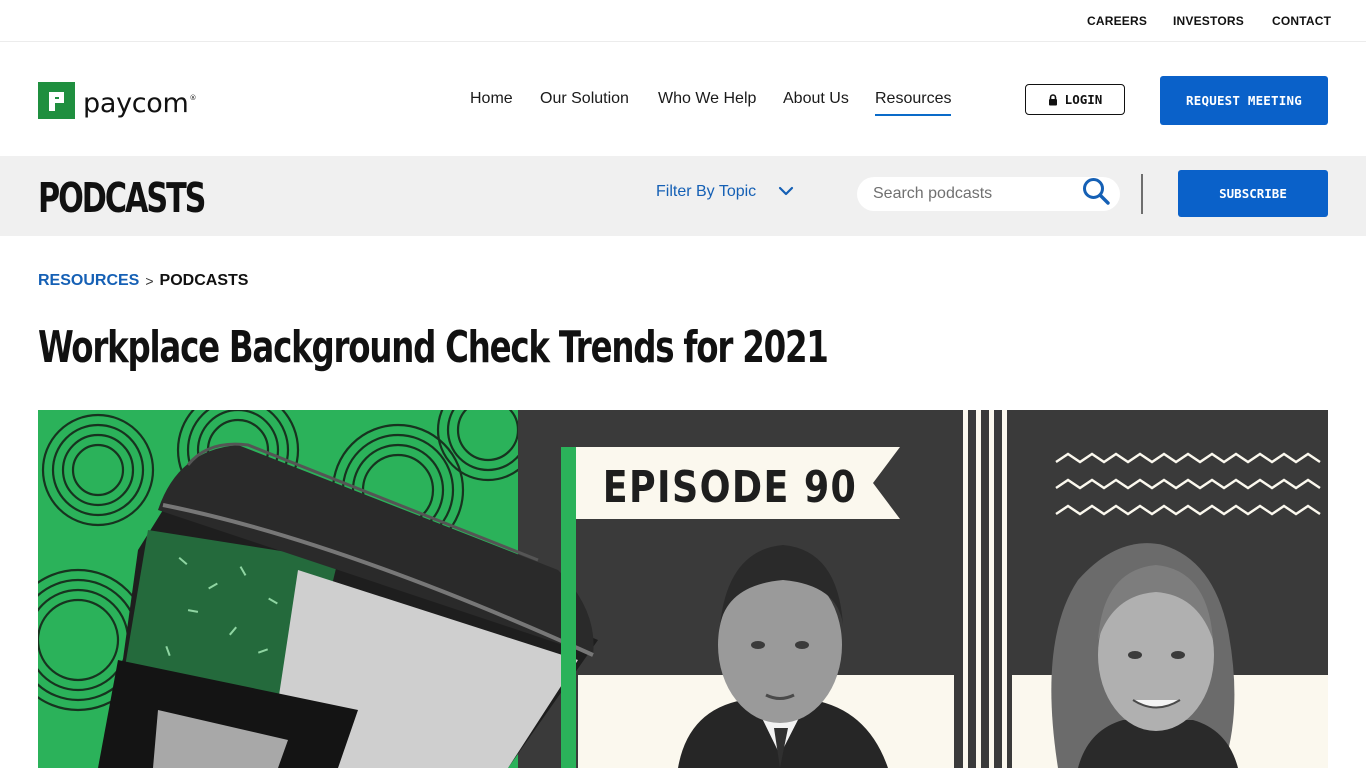 This screenshot has width=1366, height=768. I want to click on nav-home: Home, so click(491, 99).